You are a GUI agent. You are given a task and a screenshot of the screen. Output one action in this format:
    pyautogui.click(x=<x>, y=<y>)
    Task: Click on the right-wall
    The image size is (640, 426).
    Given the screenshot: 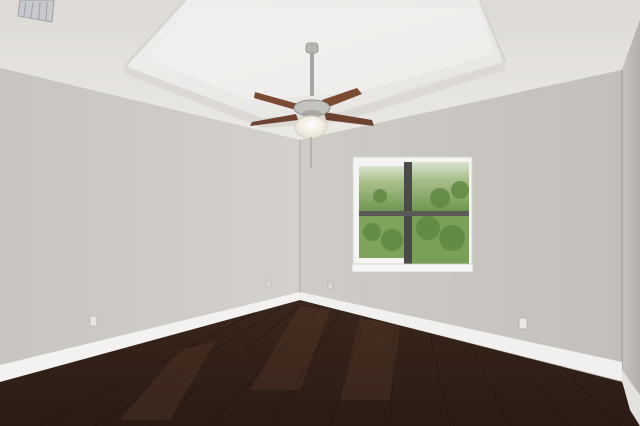 What is the action you would take?
    pyautogui.click(x=631, y=223)
    